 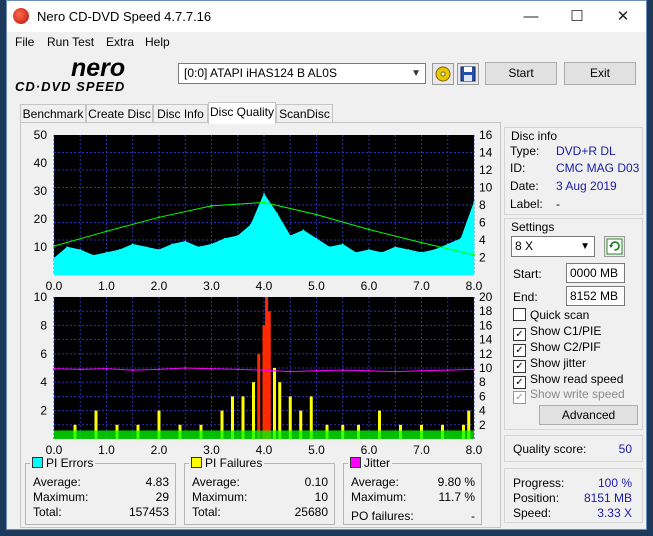 What do you see at coordinates (24, 42) in the screenshot?
I see `menu-file: File` at bounding box center [24, 42].